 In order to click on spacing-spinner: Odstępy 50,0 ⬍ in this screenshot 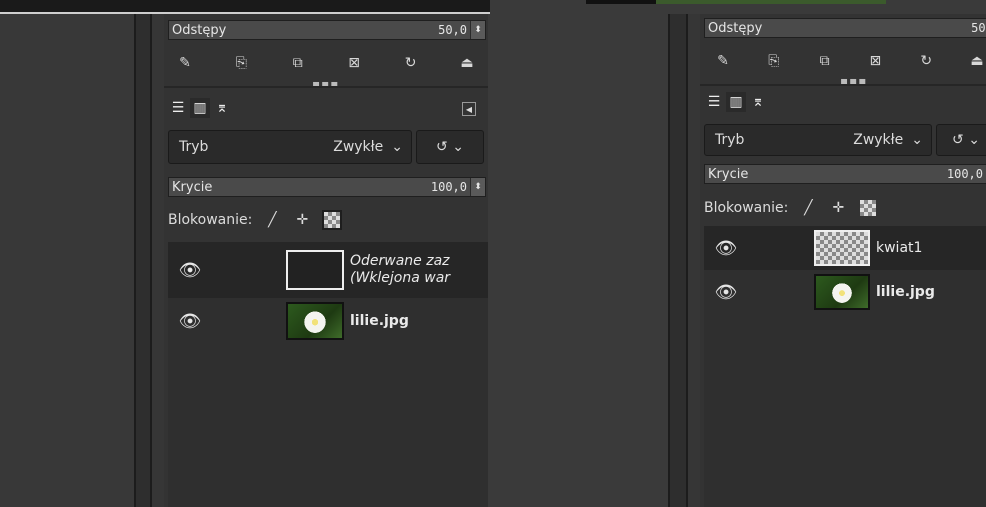, I will do `click(327, 30)`.